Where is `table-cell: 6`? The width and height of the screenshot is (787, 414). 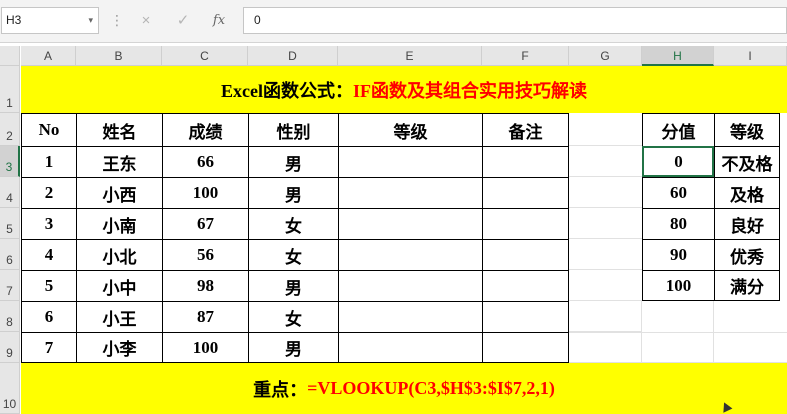
table-cell: 6 is located at coordinates (48, 316).